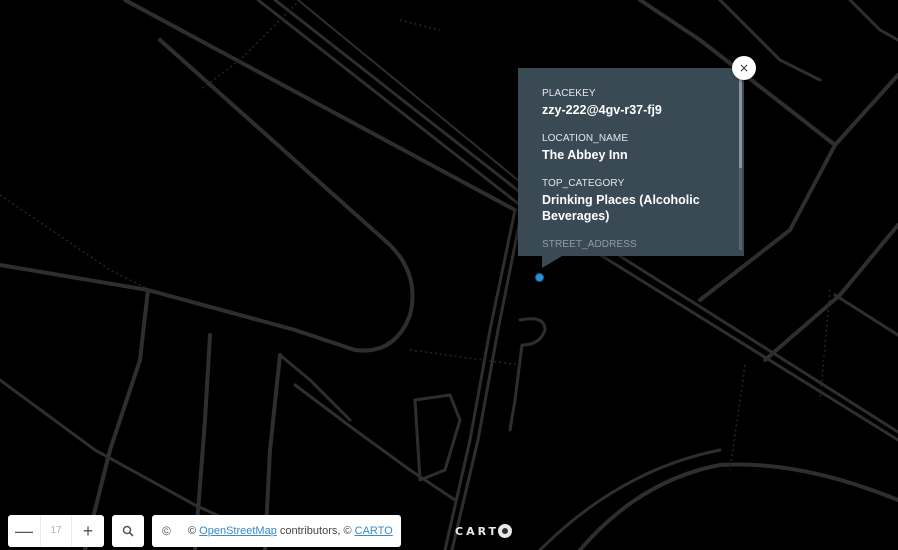 This screenshot has width=898, height=550. What do you see at coordinates (374, 531) in the screenshot?
I see `carto-link: CARTO` at bounding box center [374, 531].